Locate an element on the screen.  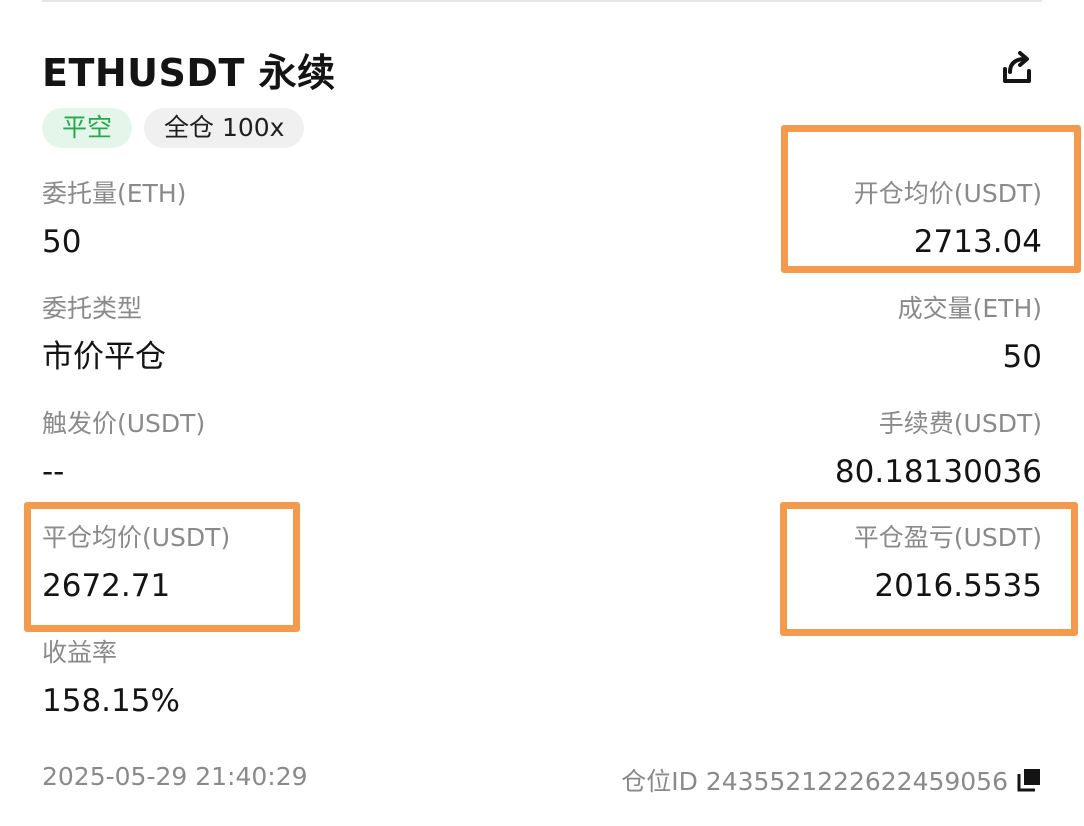
margin-badge: 全仓 100x is located at coordinates (224, 128).